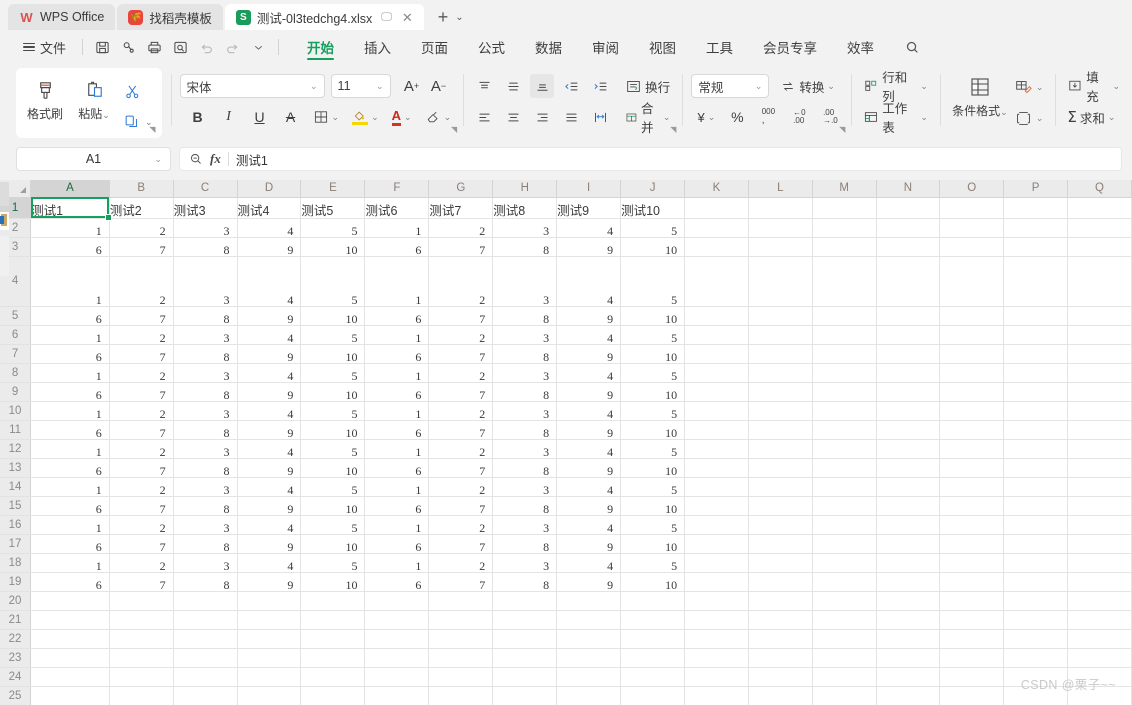 The height and width of the screenshot is (705, 1132). Describe the element at coordinates (333, 373) in the screenshot. I see `cell-E8: 5` at that location.